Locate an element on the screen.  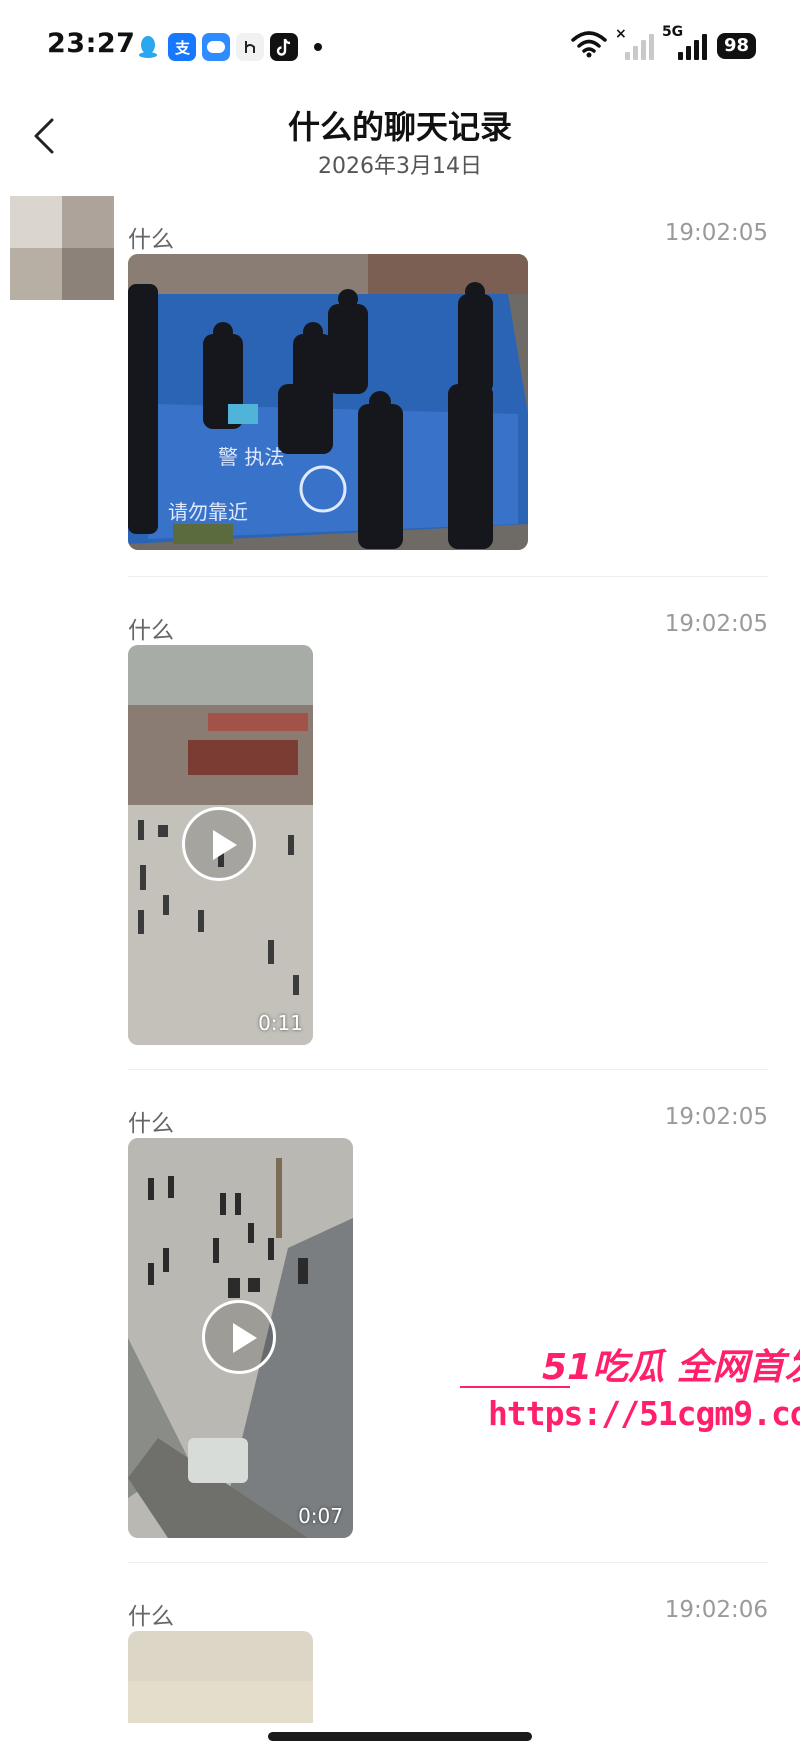
svg-text: 支 is located at coordinates (182, 48).